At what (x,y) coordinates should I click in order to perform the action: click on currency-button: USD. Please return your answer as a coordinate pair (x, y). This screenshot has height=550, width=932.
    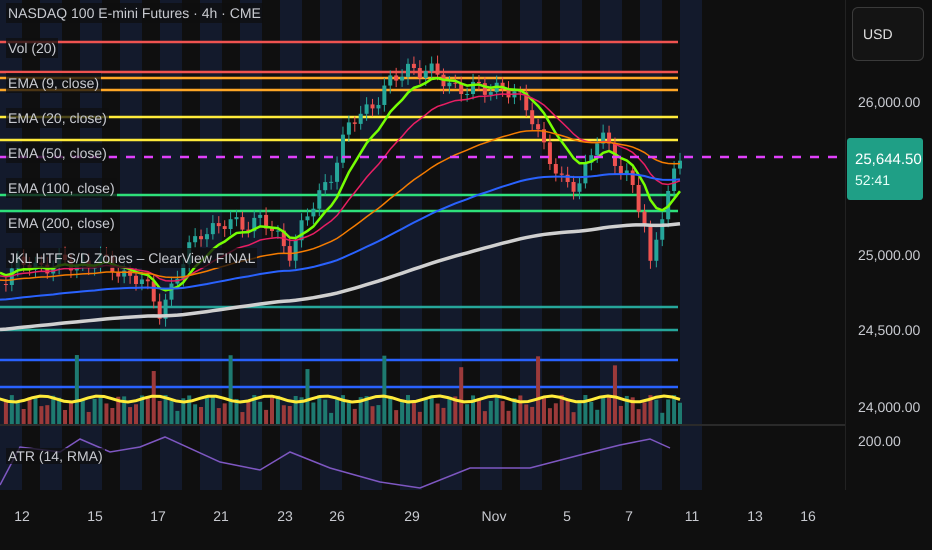
    Looking at the image, I should click on (888, 34).